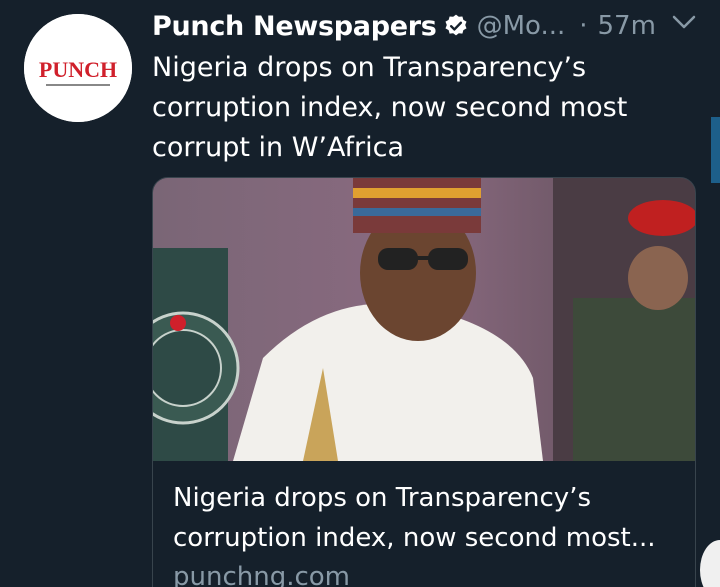 The height and width of the screenshot is (587, 720). I want to click on card-domain: punchng.com, so click(262, 574).